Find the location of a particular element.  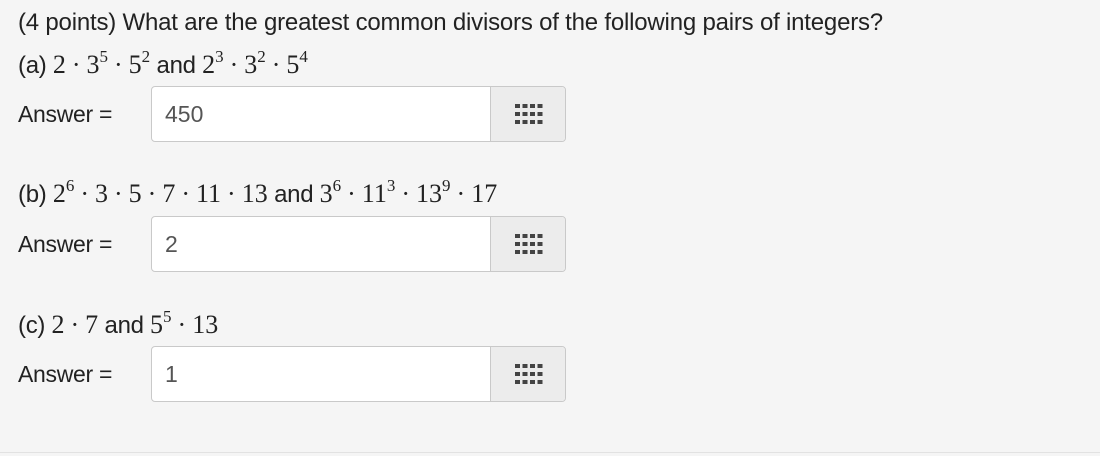

math-expression: 36 · 113 · 139 · 17 is located at coordinates (408, 192).